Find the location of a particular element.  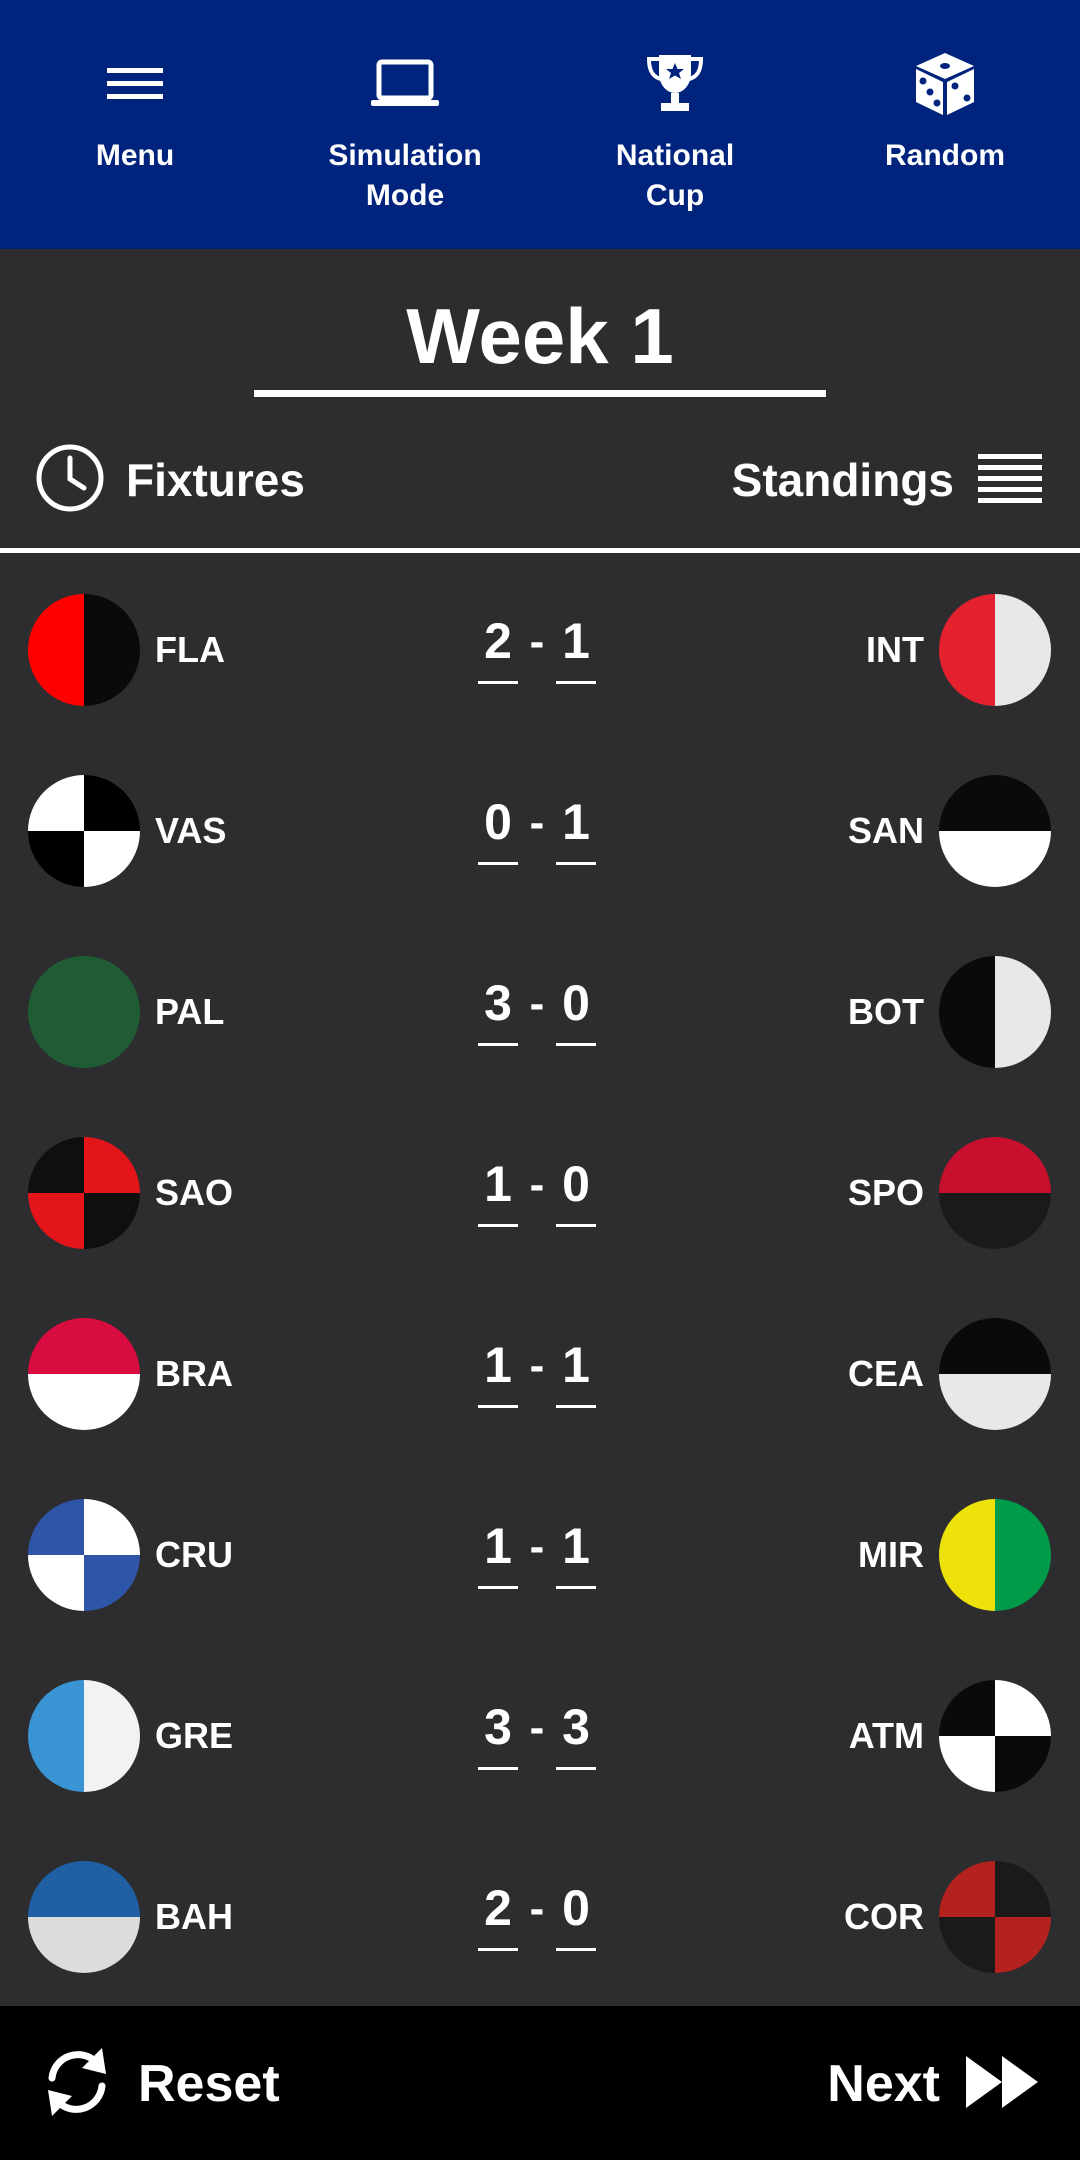

top-navigation: Menu Simulation Mode National Cup Random is located at coordinates (540, 124).